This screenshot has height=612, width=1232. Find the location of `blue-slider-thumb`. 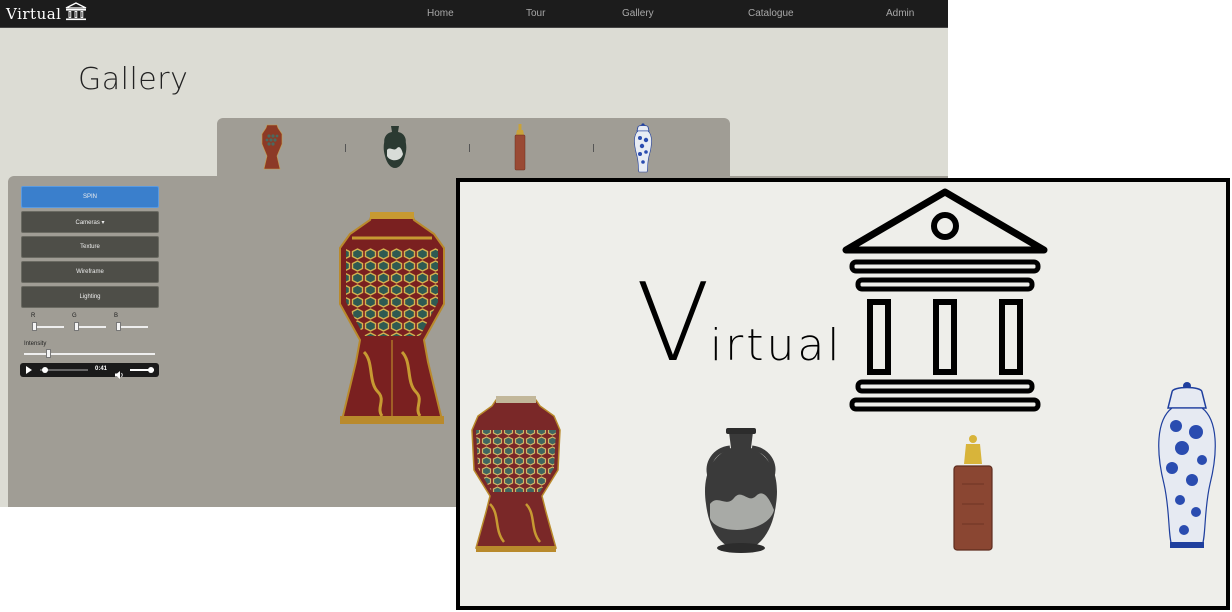

blue-slider-thumb is located at coordinates (118, 326).